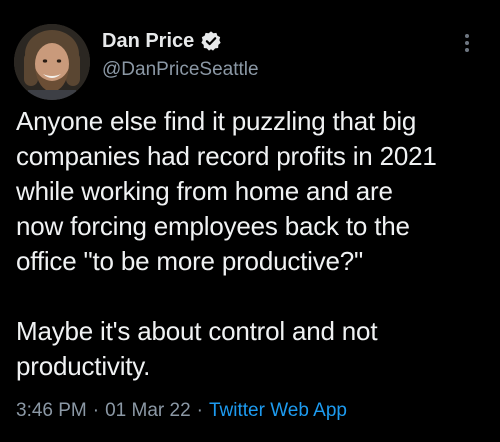 This screenshot has width=500, height=442. I want to click on more-vertical-icon, so click(467, 43).